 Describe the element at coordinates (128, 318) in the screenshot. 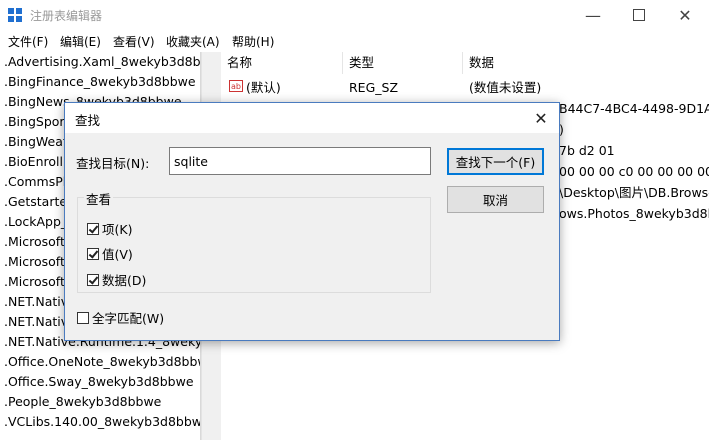

I see `option-match-whole-label: 全字匹配(W)` at that location.